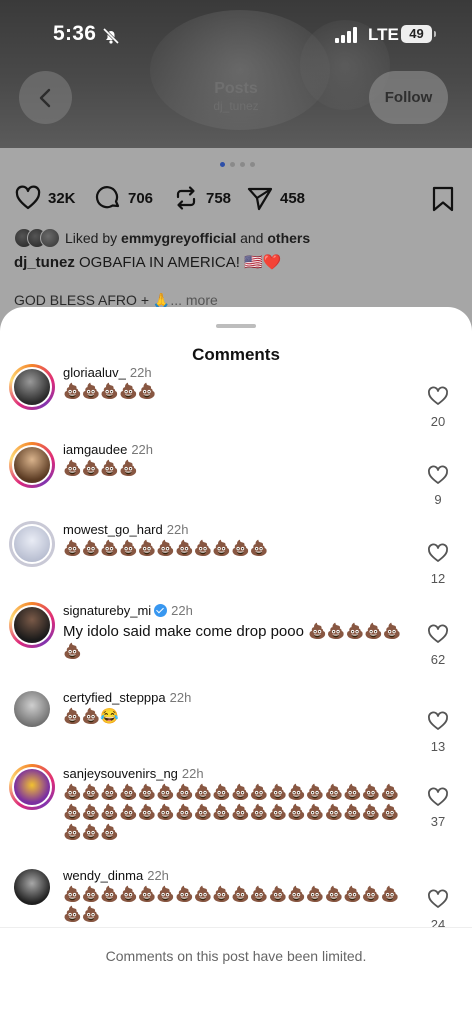  Describe the element at coordinates (443, 199) in the screenshot. I see `bookmark-icon` at that location.